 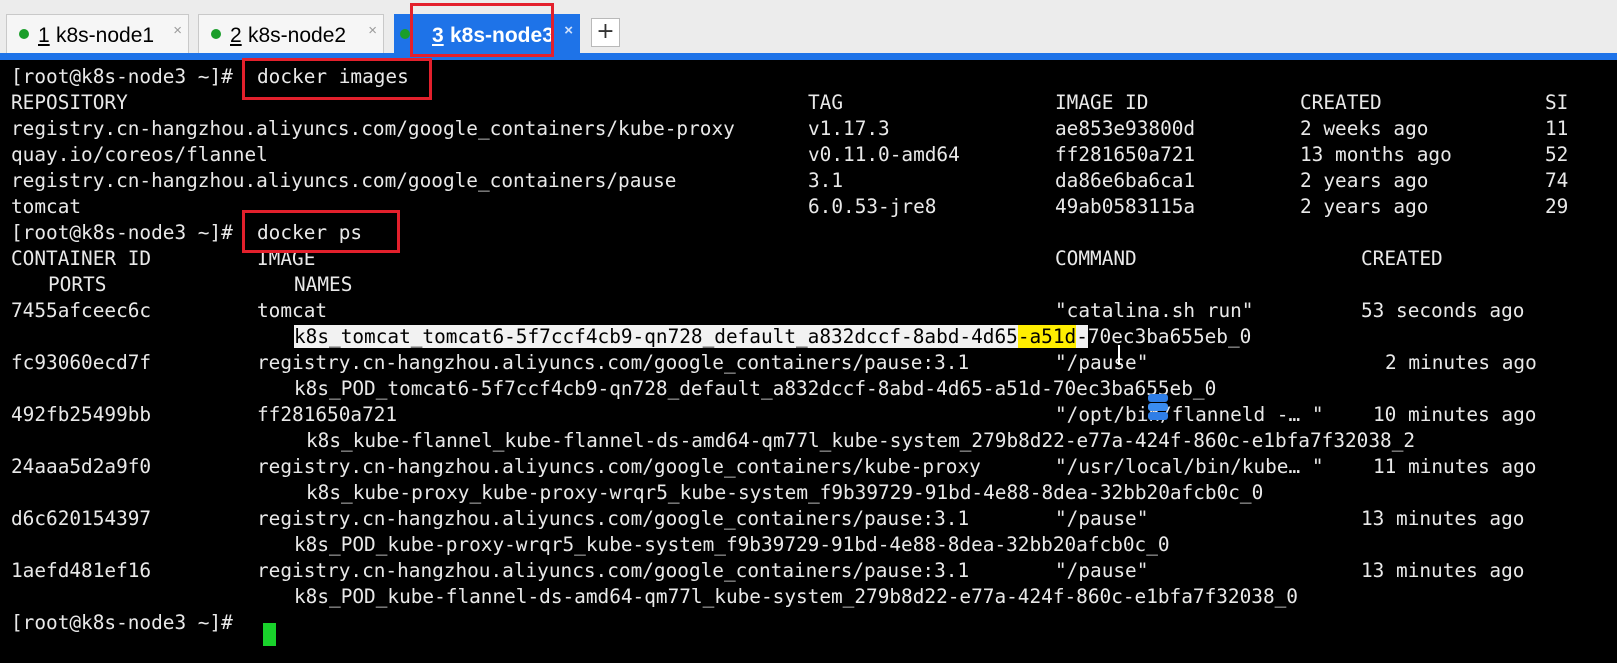 What do you see at coordinates (81, 258) in the screenshot?
I see `column-header-container-id: CONTAINER ID` at bounding box center [81, 258].